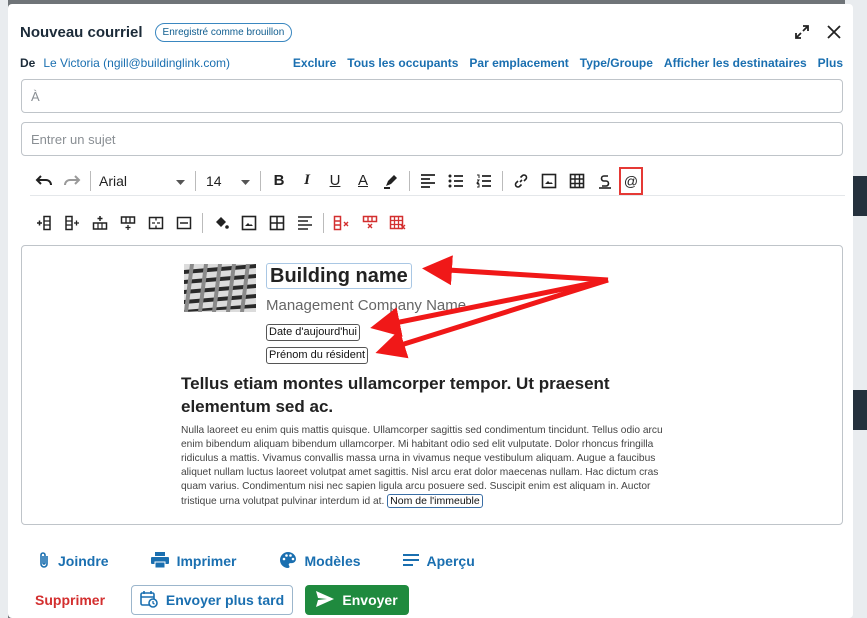  I want to click on bold-button: B, so click(279, 181).